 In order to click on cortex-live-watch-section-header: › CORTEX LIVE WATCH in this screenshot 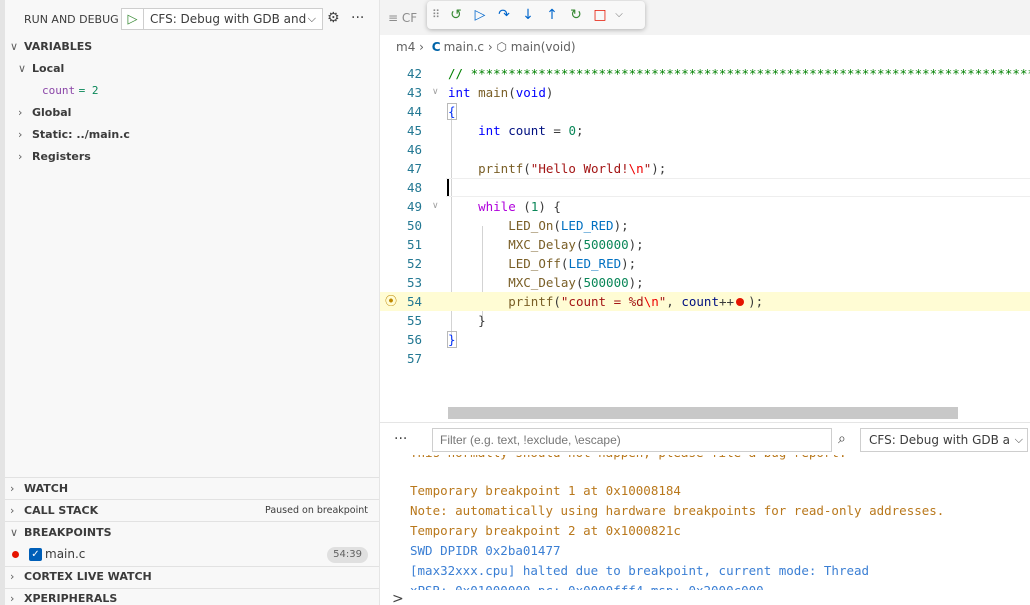, I will do `click(192, 577)`.